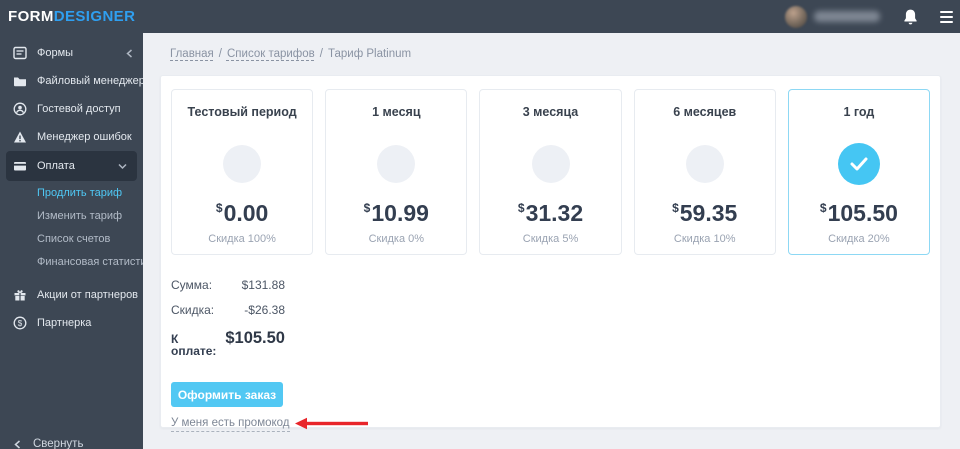 This screenshot has height=449, width=960. Describe the element at coordinates (242, 112) in the screenshot. I see `plan-title: Тестовый период` at that location.